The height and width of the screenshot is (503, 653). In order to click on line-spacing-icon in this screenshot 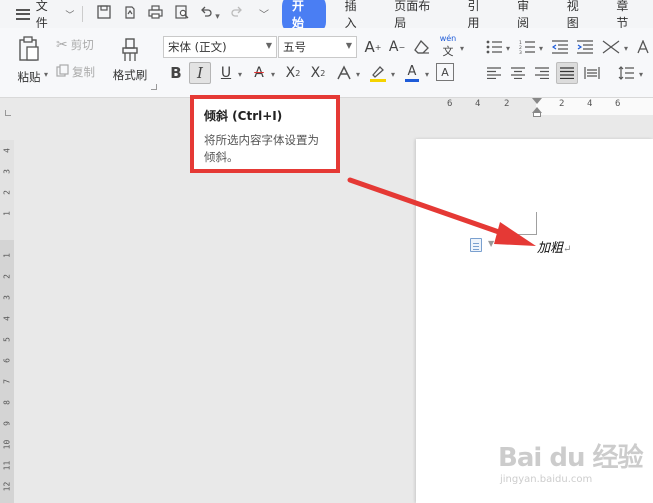, I will do `click(626, 73)`.